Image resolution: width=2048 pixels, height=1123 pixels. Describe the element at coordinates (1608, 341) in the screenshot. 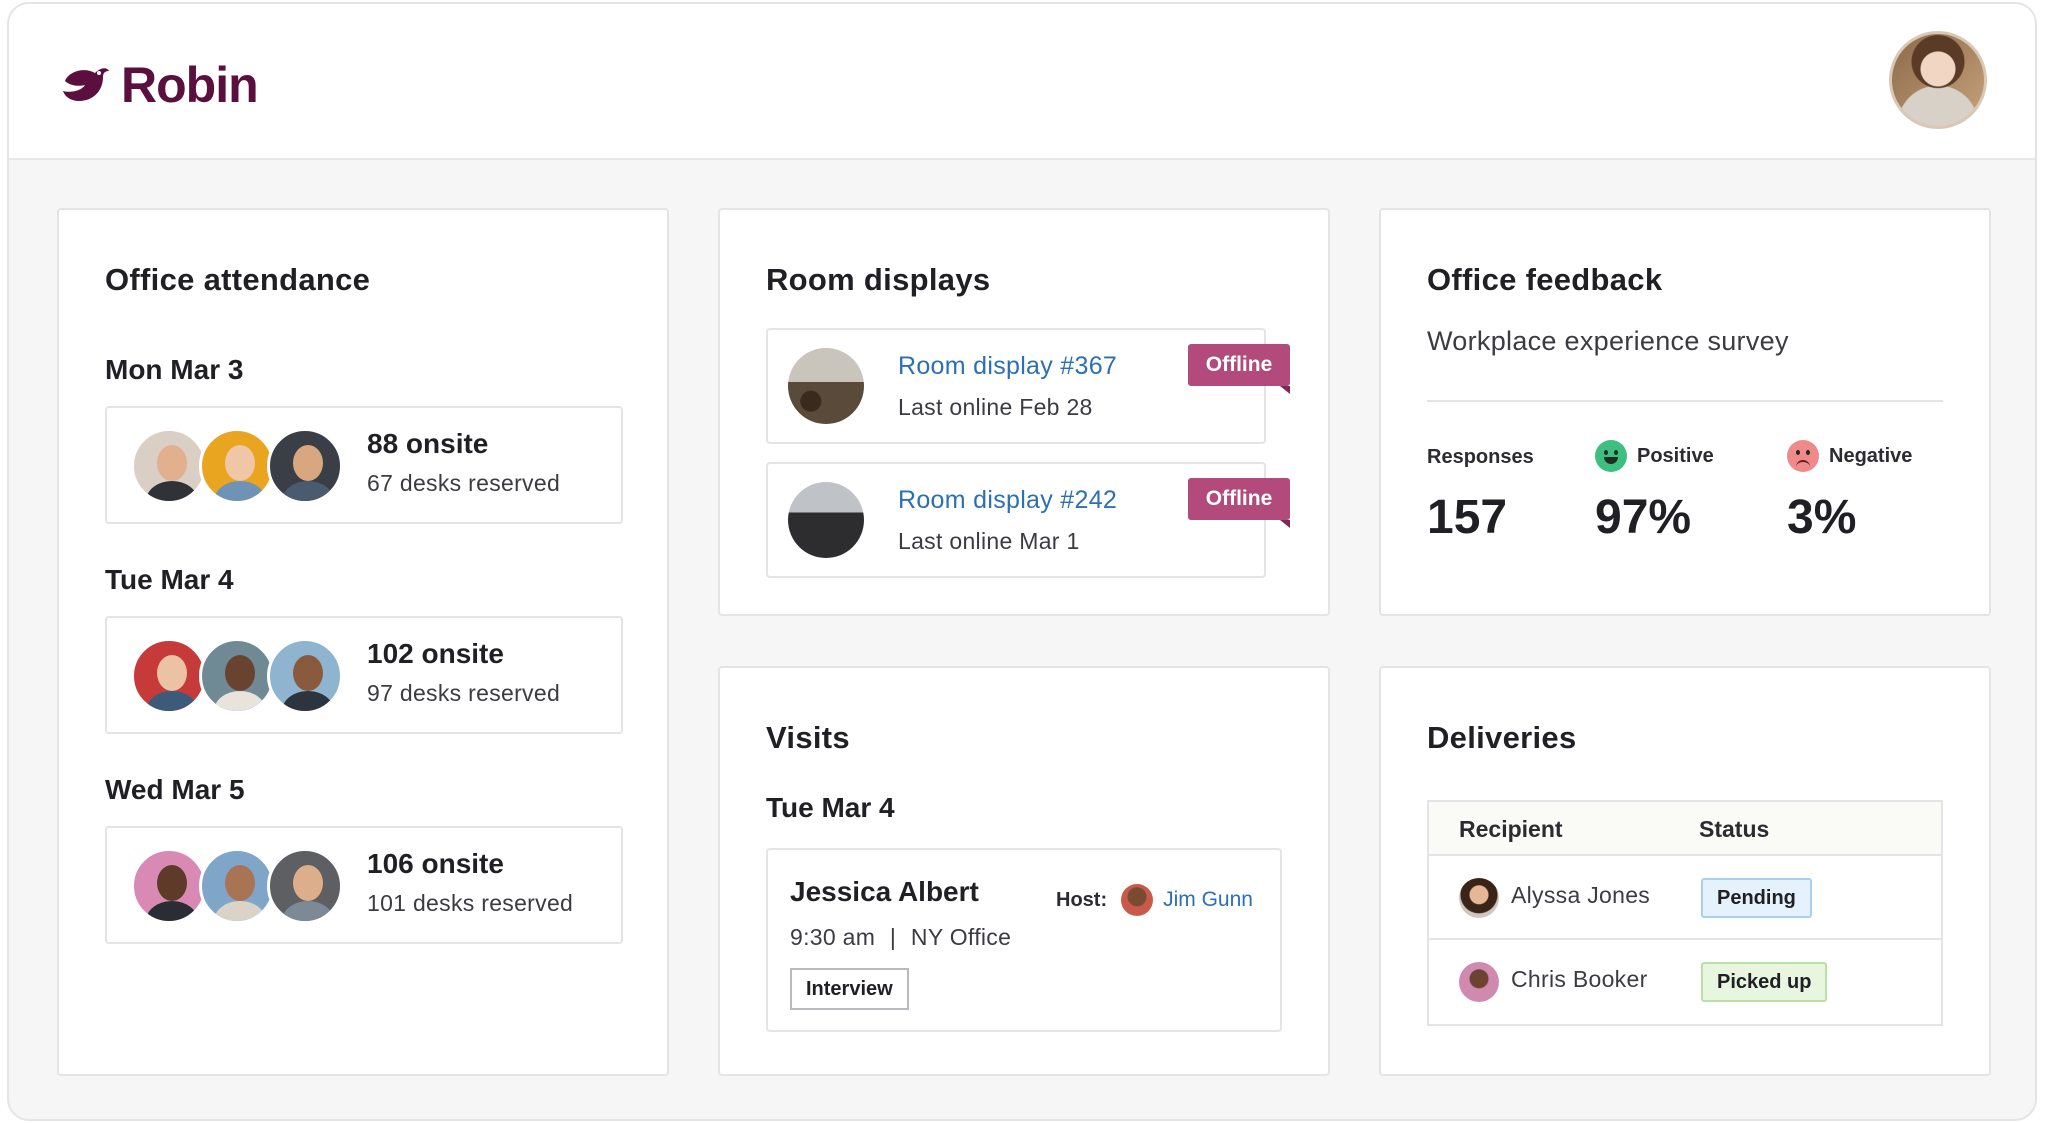

I see `survey-name: Workplace experience survey` at that location.